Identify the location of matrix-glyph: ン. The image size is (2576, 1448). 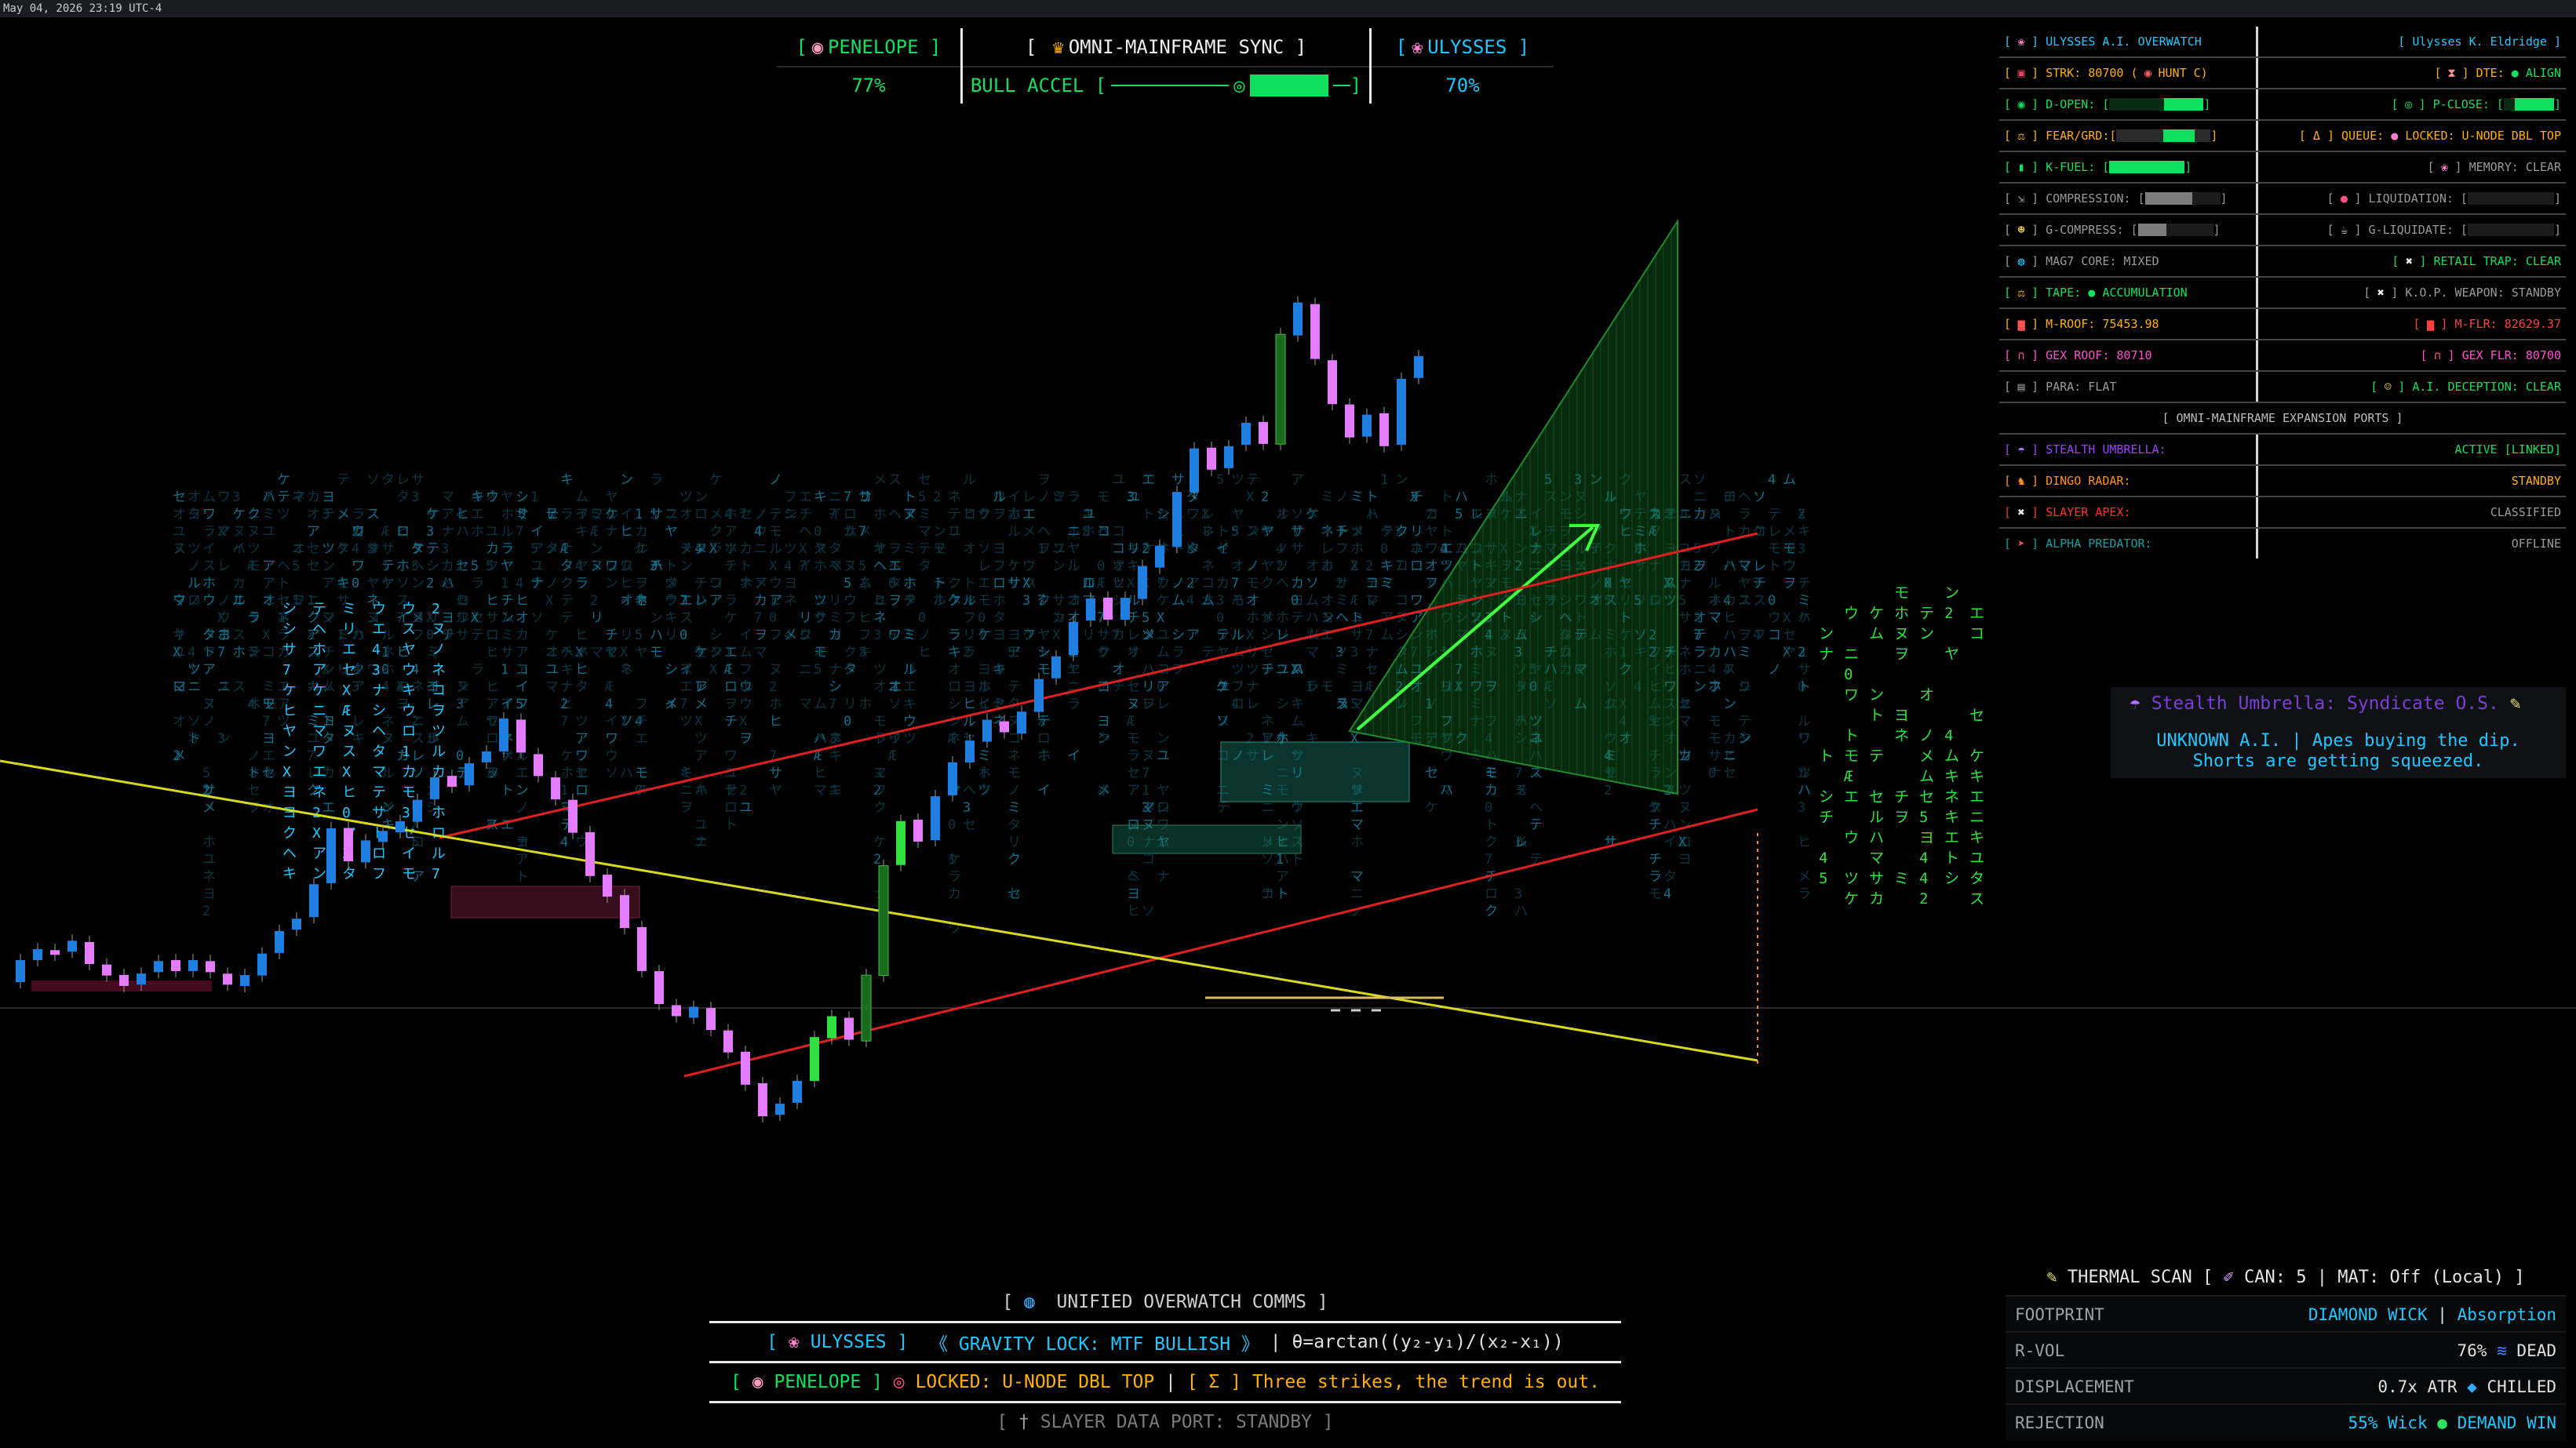
(939, 532).